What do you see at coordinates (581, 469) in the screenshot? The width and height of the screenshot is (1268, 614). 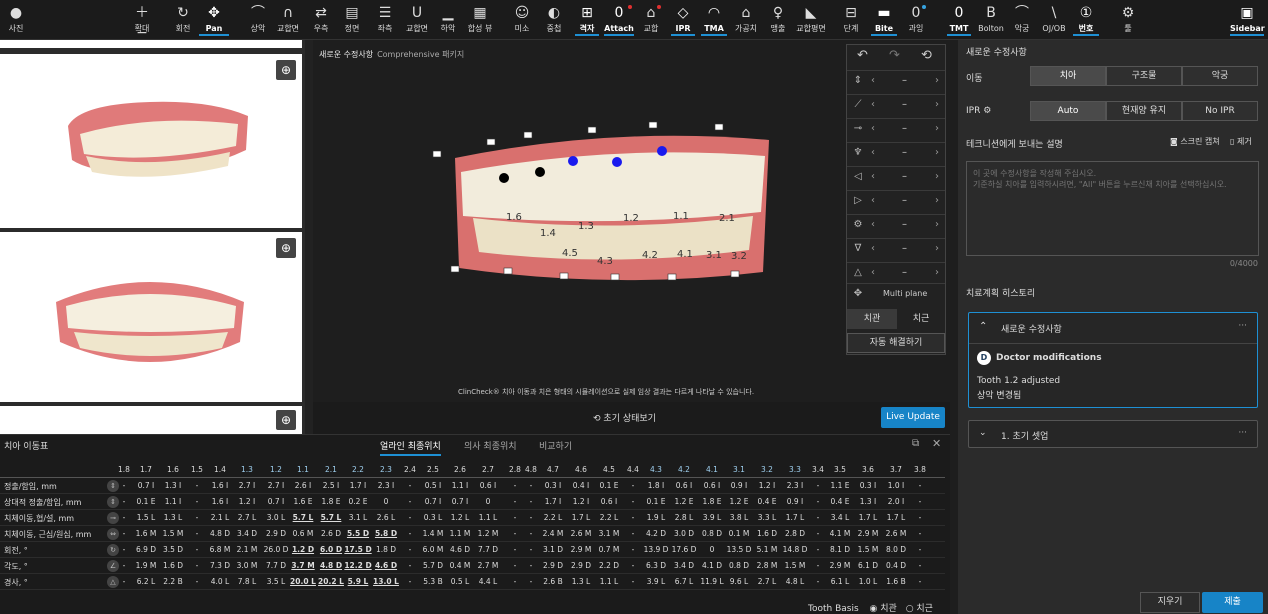 I see `tooth-column-header: 4.6` at bounding box center [581, 469].